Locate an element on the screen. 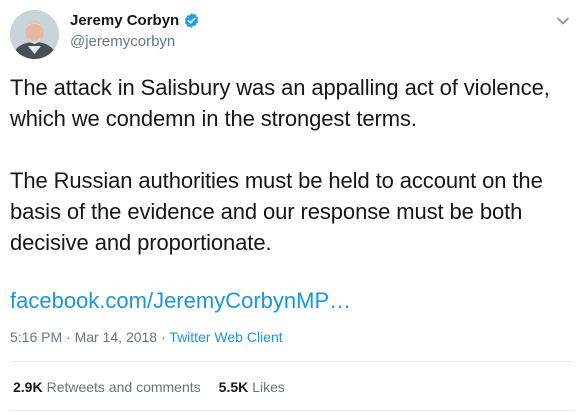 This screenshot has width=584, height=413. retweets-count: 2.9K is located at coordinates (28, 387).